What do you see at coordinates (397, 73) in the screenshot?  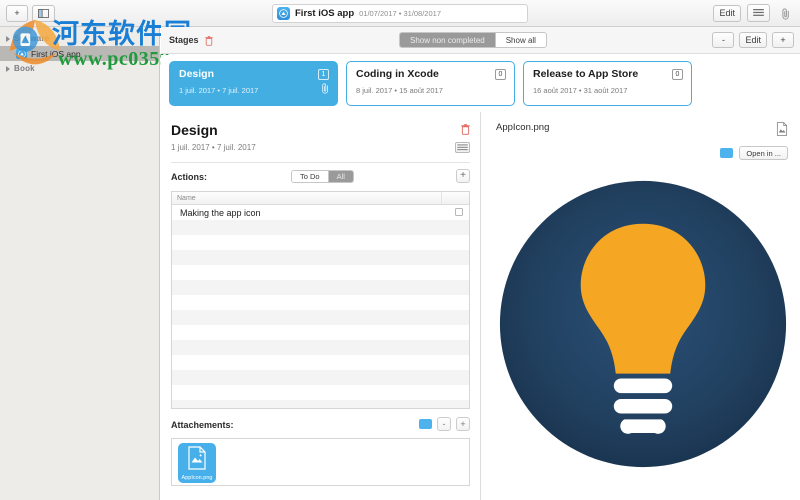 I see `stage-card-title: Coding in Xcode` at bounding box center [397, 73].